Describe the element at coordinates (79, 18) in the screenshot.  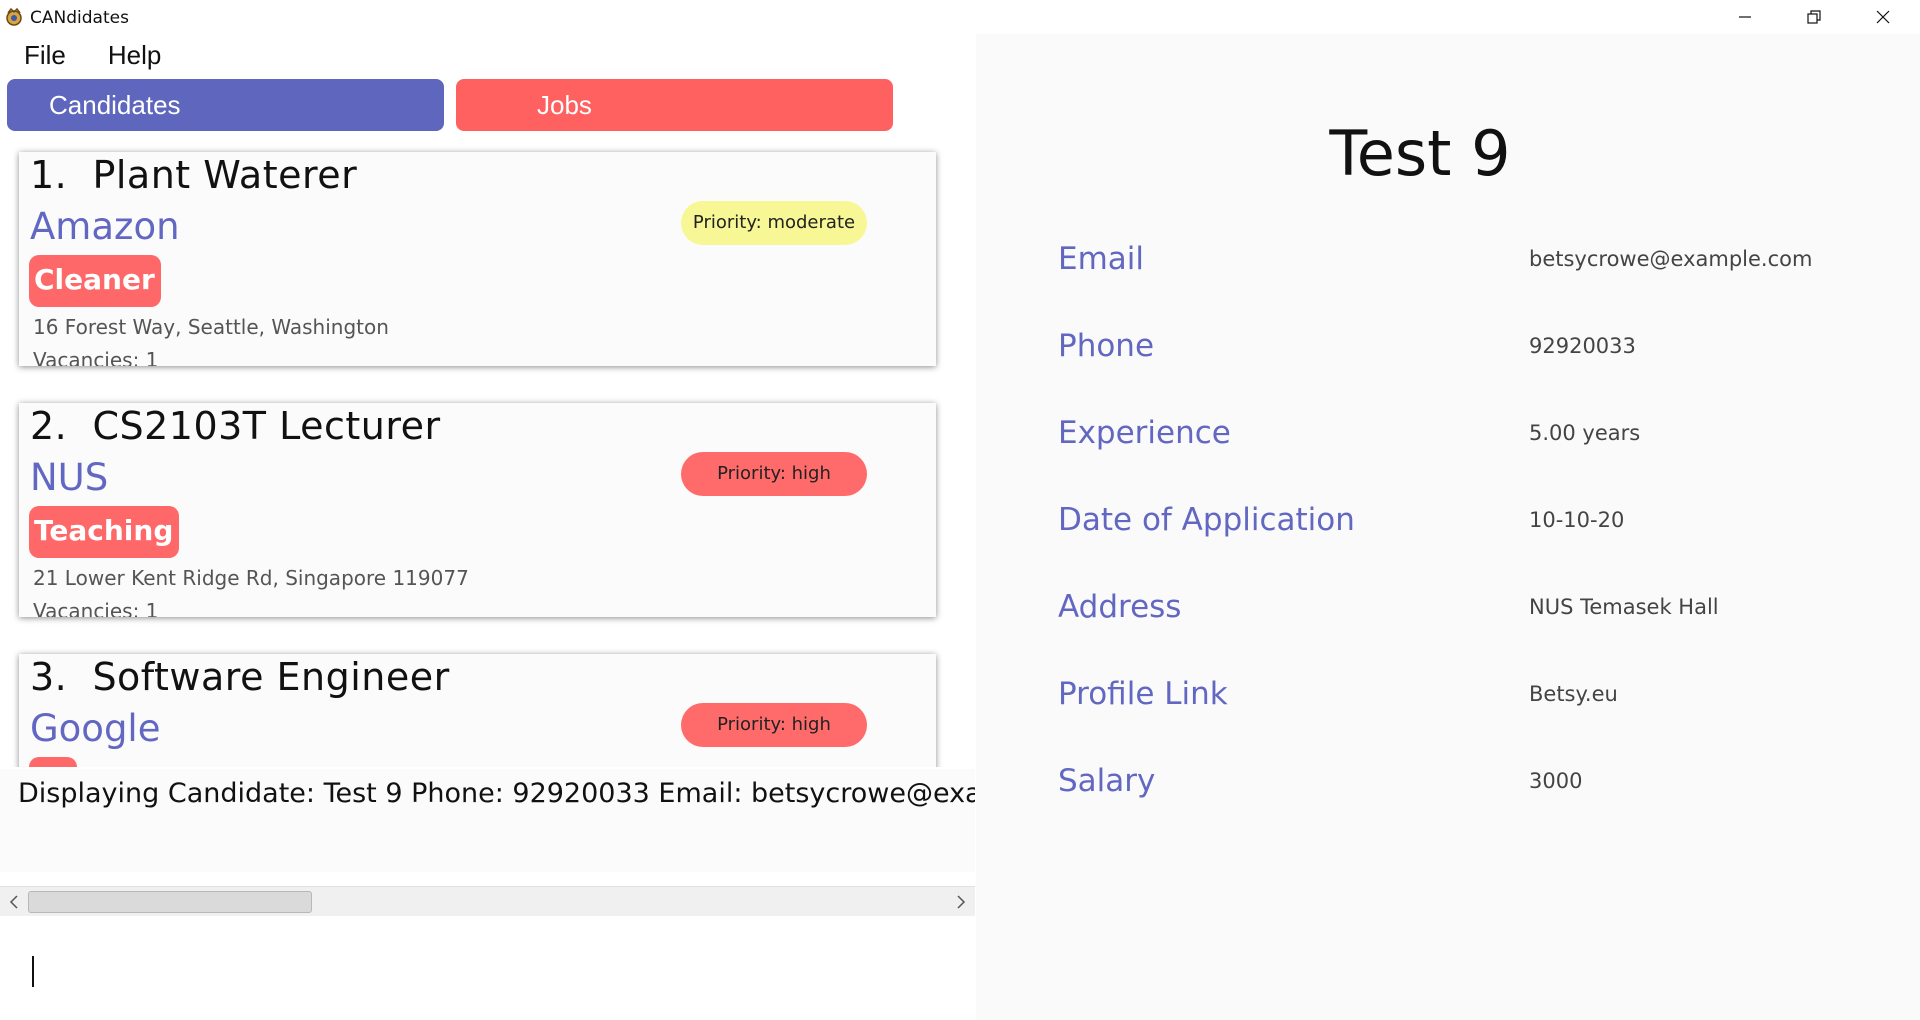
I see `window-title: CANdidates` at that location.